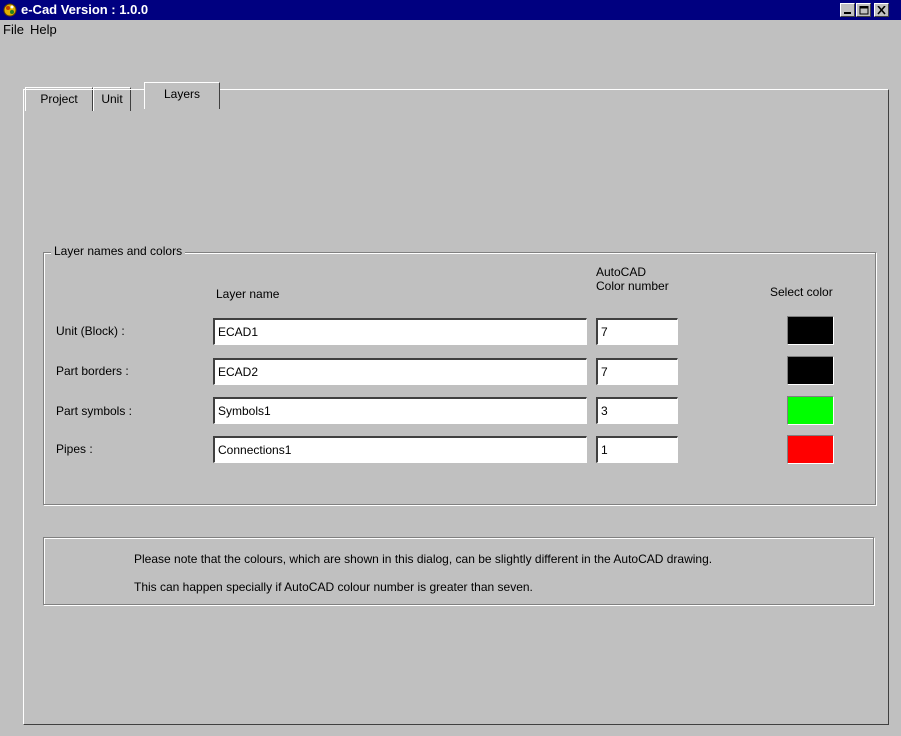 This screenshot has width=901, height=736. What do you see at coordinates (458, 571) in the screenshot?
I see `note-box` at bounding box center [458, 571].